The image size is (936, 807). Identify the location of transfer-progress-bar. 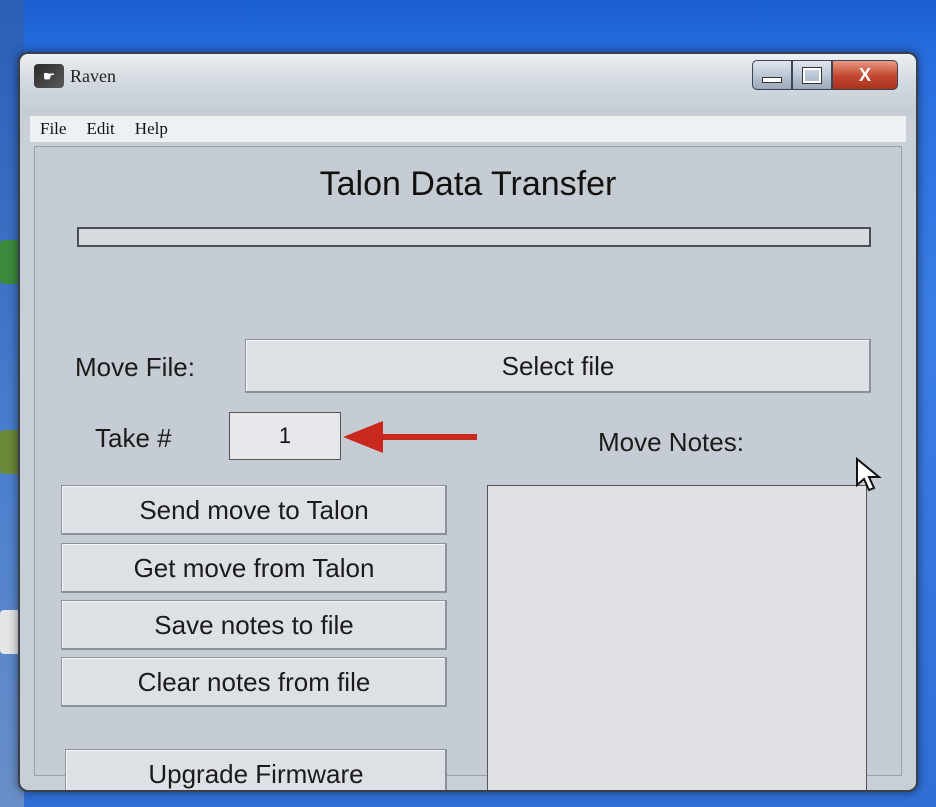
(474, 237).